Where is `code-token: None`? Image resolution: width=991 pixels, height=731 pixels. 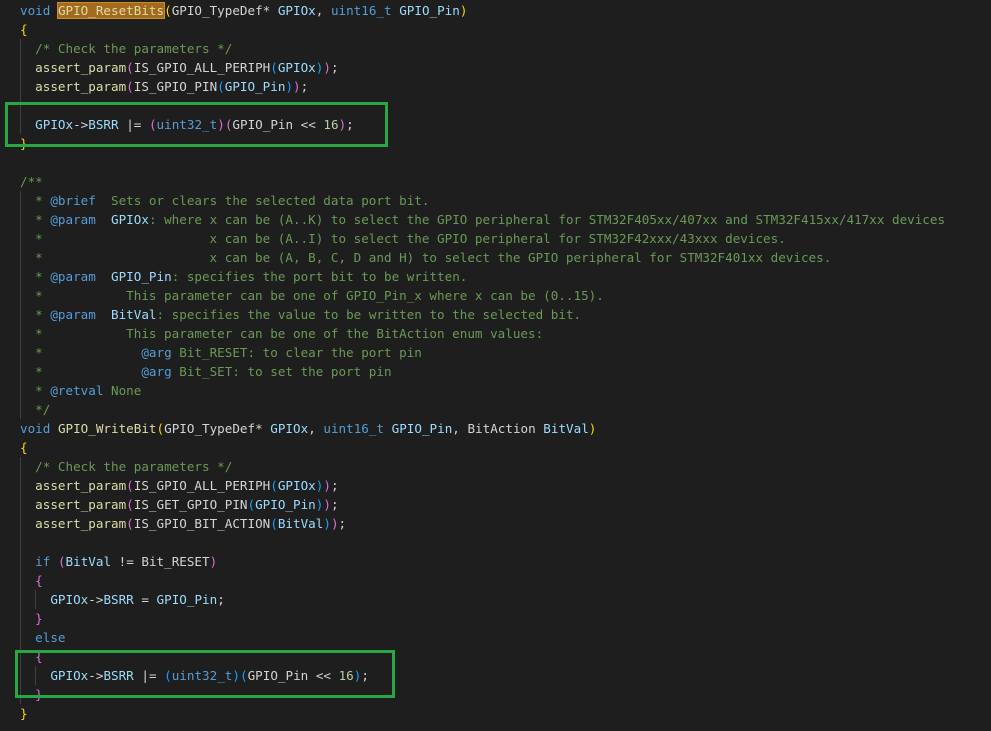
code-token: None is located at coordinates (122, 390).